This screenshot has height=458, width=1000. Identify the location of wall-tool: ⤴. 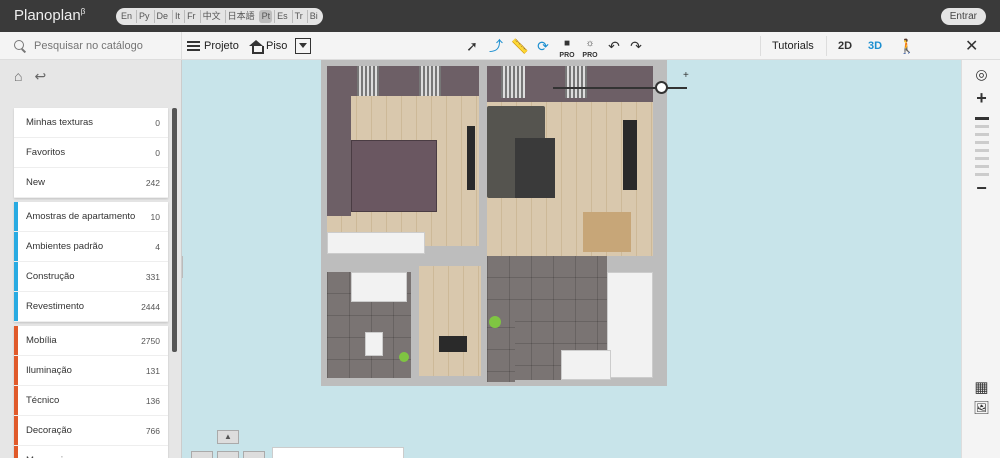
(496, 46).